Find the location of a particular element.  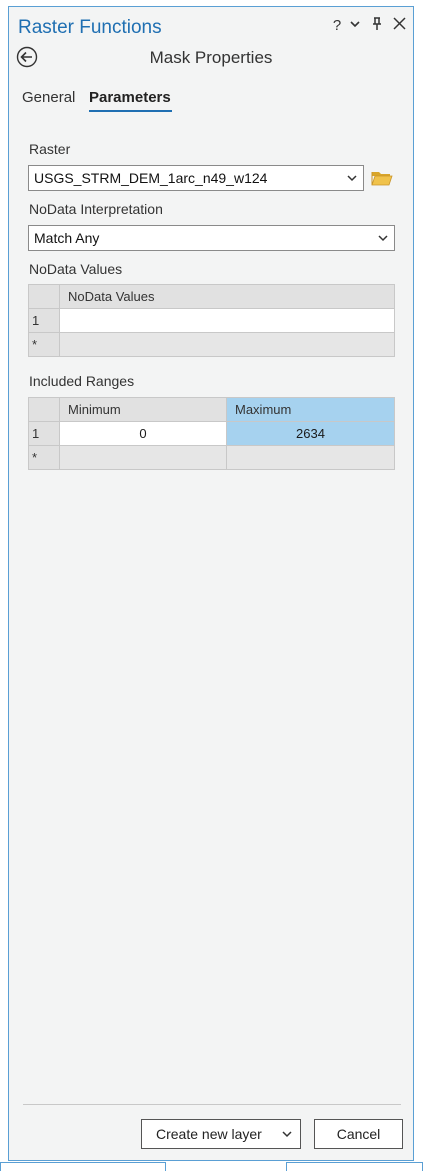

close-icon is located at coordinates (399, 26).